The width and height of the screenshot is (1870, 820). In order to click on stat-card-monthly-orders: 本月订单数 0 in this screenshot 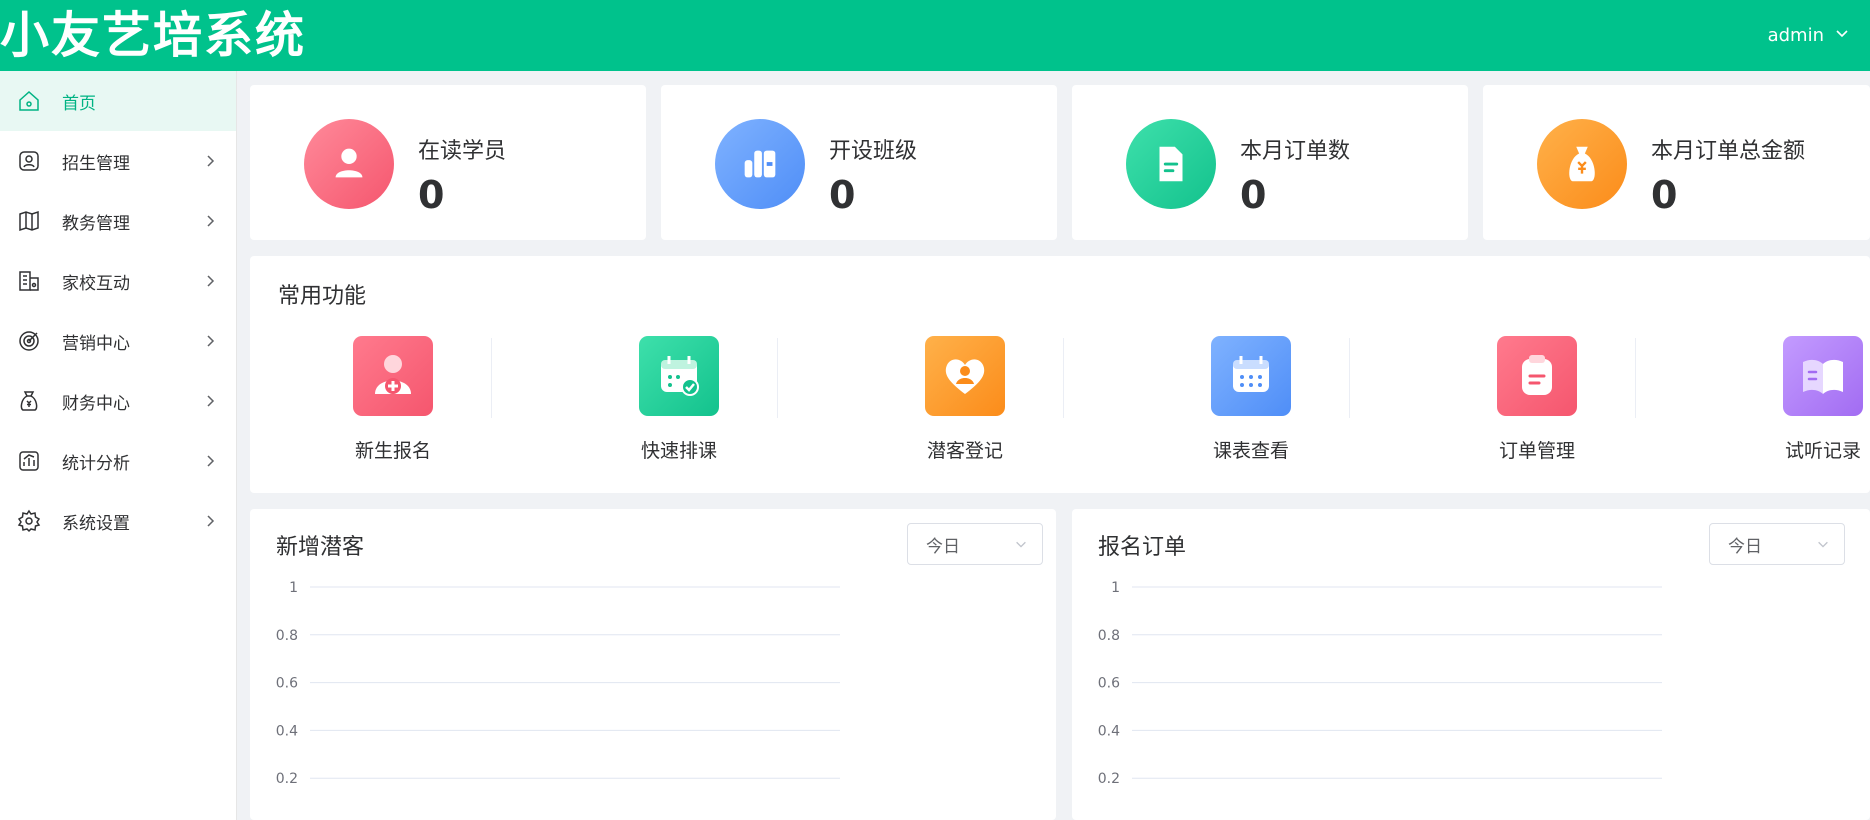, I will do `click(1270, 162)`.